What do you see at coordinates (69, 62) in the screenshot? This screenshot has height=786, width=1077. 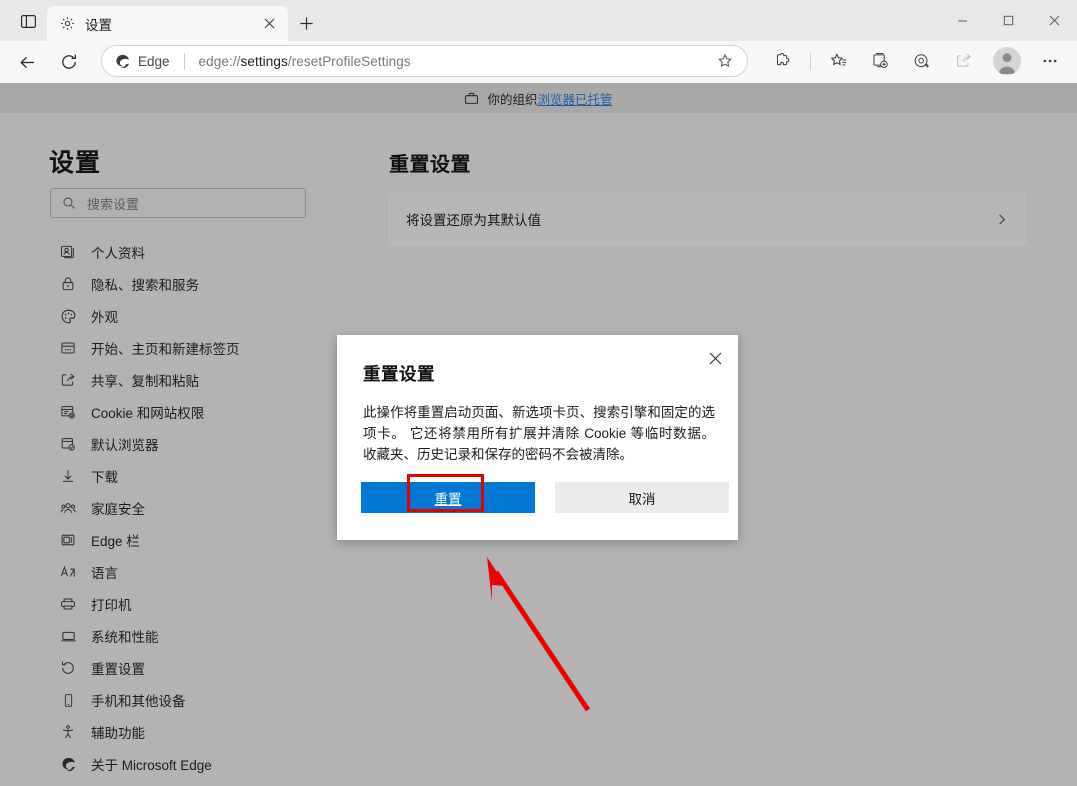 I see `refresh-icon` at bounding box center [69, 62].